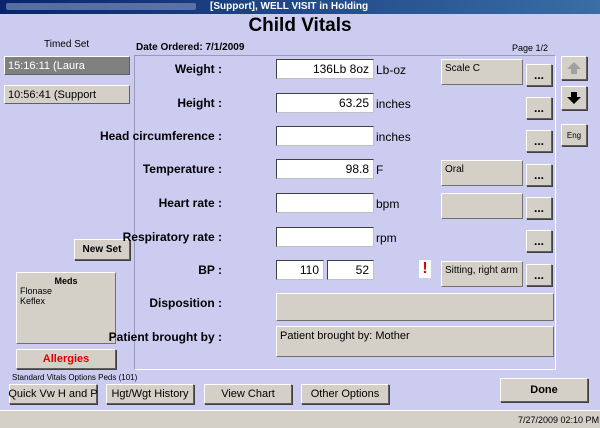 This screenshot has width=600, height=428. Describe the element at coordinates (482, 173) in the screenshot. I see `temperature-method-field: Oral` at that location.